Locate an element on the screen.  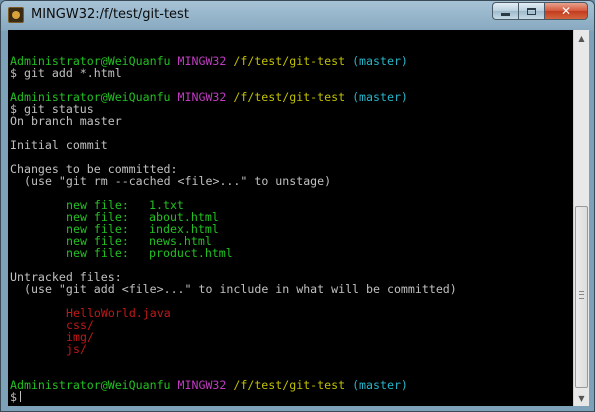
minimize-button is located at coordinates (505, 11).